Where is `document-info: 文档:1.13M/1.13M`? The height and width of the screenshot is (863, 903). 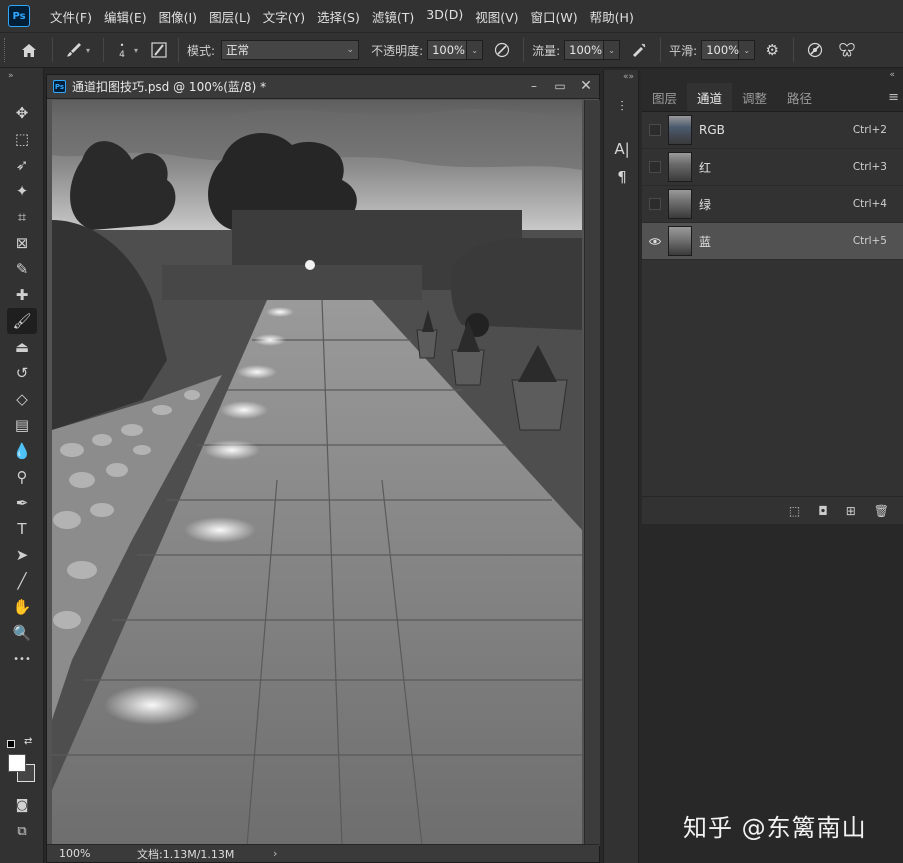 document-info: 文档:1.13M/1.13M is located at coordinates (186, 854).